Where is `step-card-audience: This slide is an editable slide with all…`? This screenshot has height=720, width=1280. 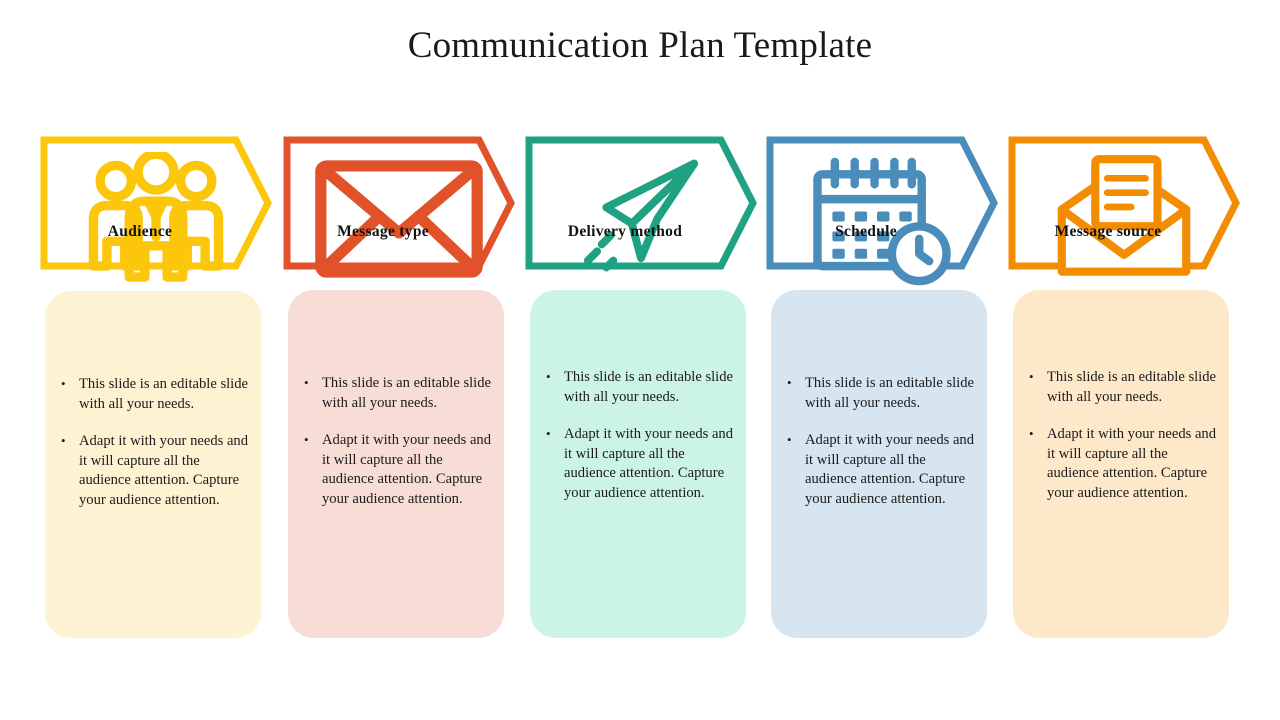
step-card-audience: This slide is an editable slide with all… is located at coordinates (153, 464).